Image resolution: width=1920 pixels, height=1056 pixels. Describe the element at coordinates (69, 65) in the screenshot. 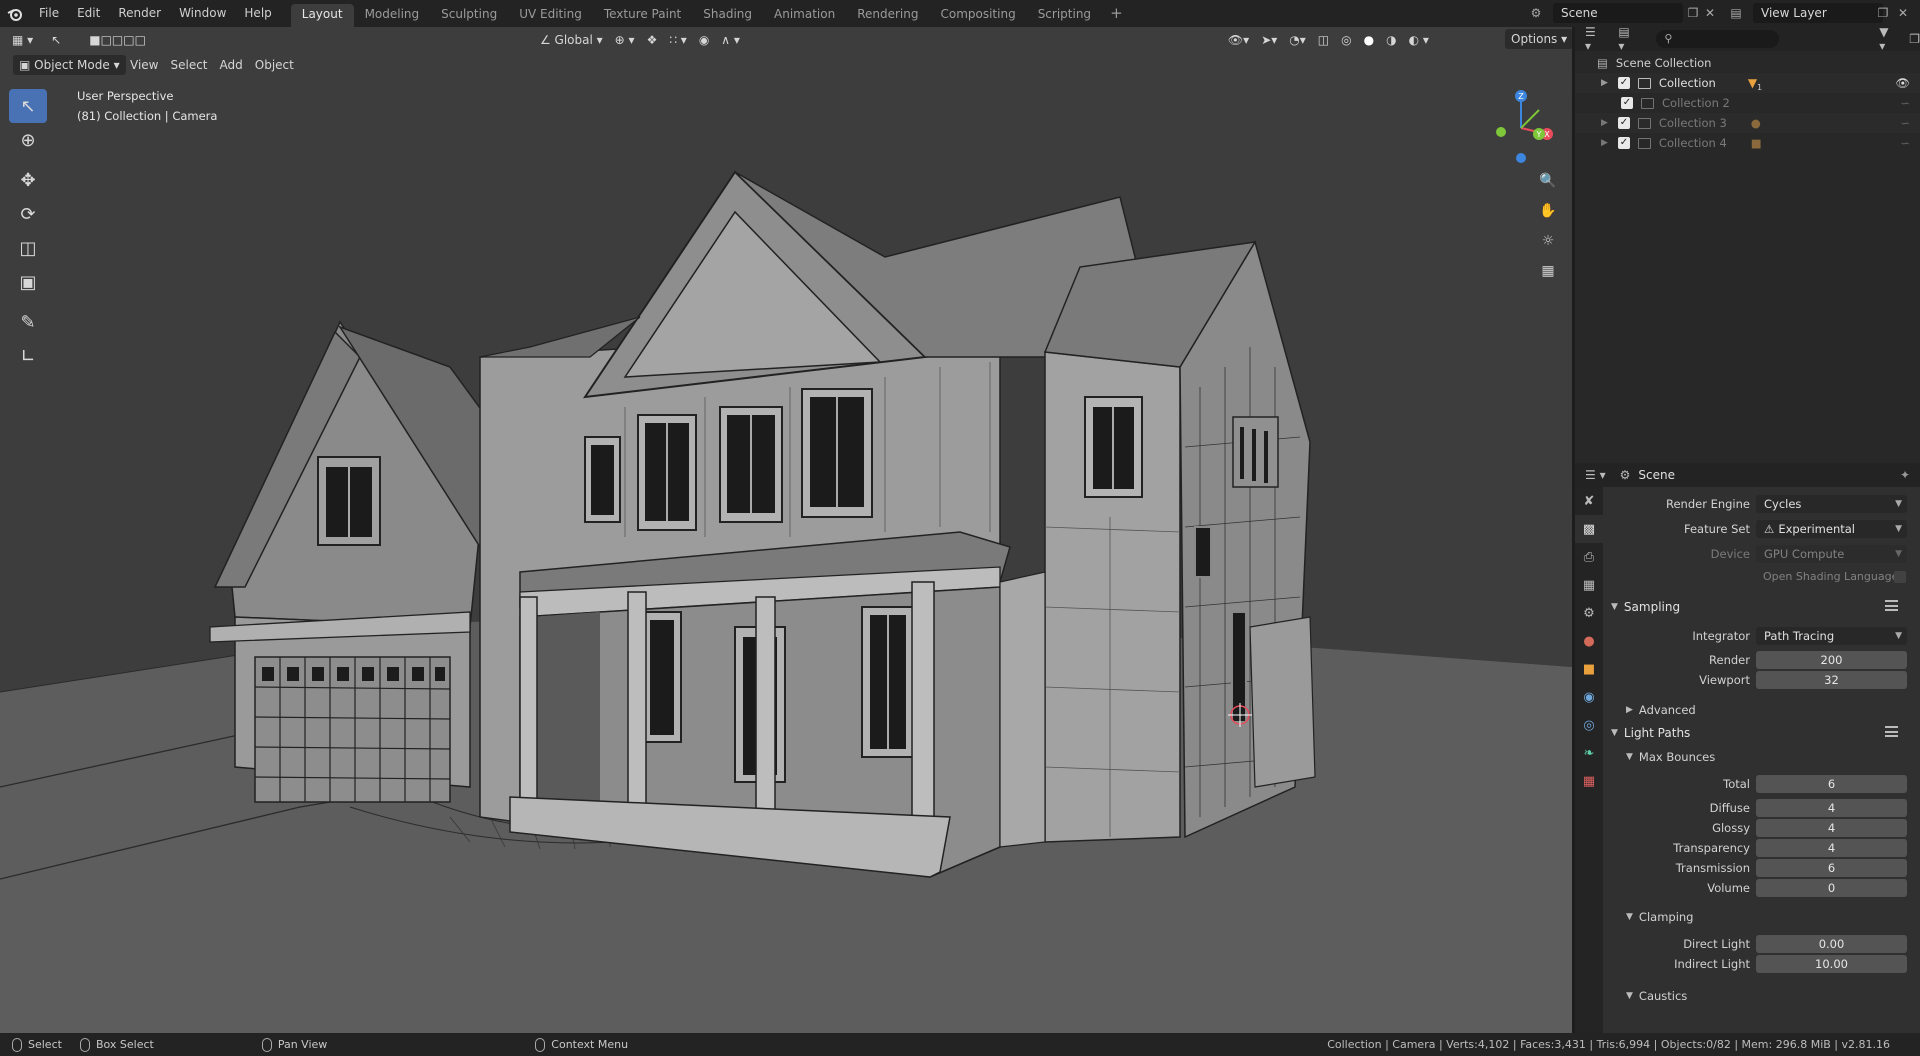

I see `object-mode-dropdown: ▣ Object Mode ▾` at that location.